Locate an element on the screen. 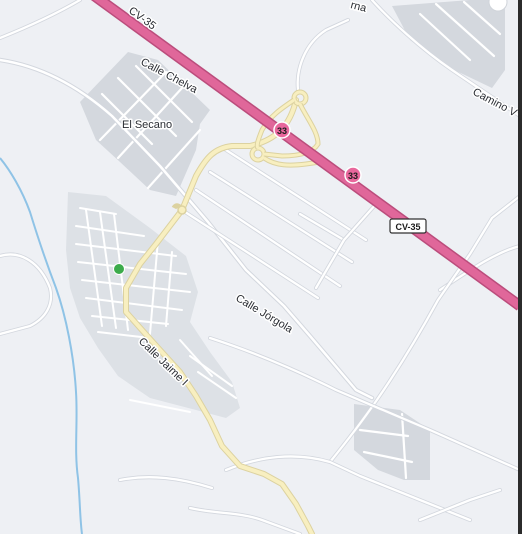 This screenshot has height=534, width=522. cv35-shield: CV-35 is located at coordinates (408, 226).